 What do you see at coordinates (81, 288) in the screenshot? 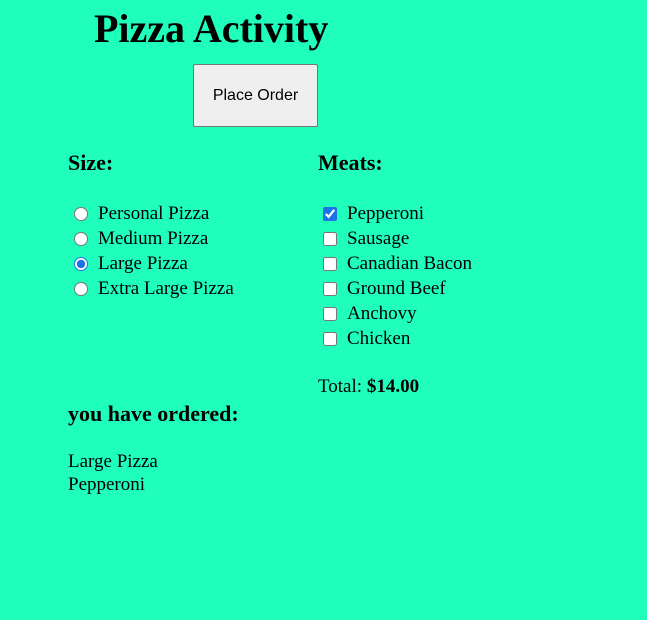
I see `size-radio-extra-large` at bounding box center [81, 288].